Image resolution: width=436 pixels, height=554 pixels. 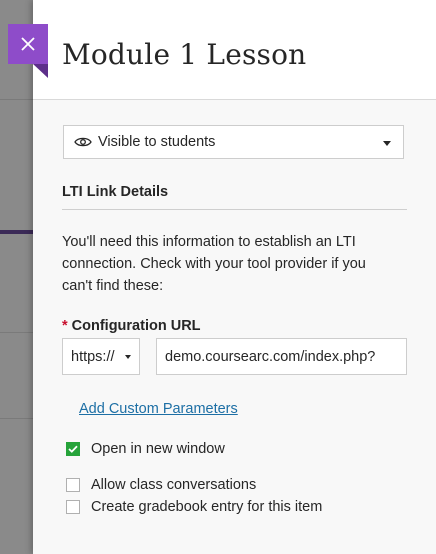 I want to click on protocol-select: https://, so click(x=101, y=356).